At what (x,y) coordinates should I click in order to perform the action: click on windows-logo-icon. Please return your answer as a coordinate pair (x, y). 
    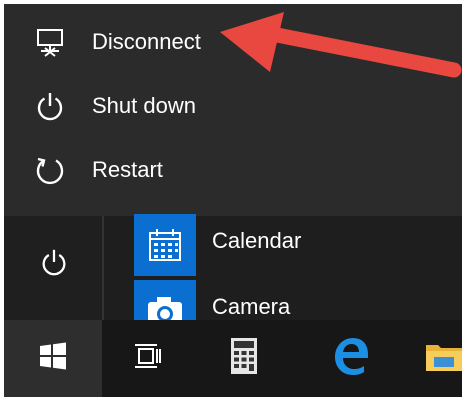
    Looking at the image, I should click on (53, 358).